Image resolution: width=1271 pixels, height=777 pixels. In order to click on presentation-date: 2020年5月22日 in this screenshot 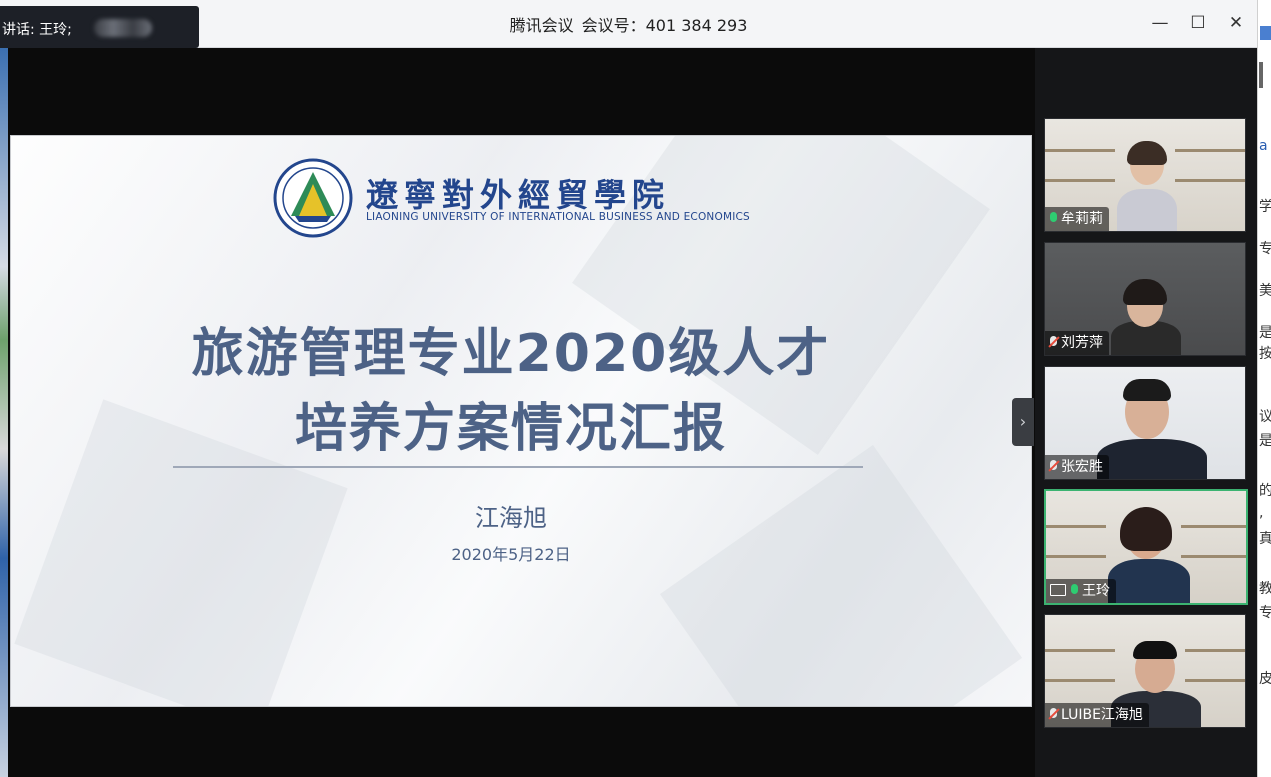, I will do `click(511, 554)`.